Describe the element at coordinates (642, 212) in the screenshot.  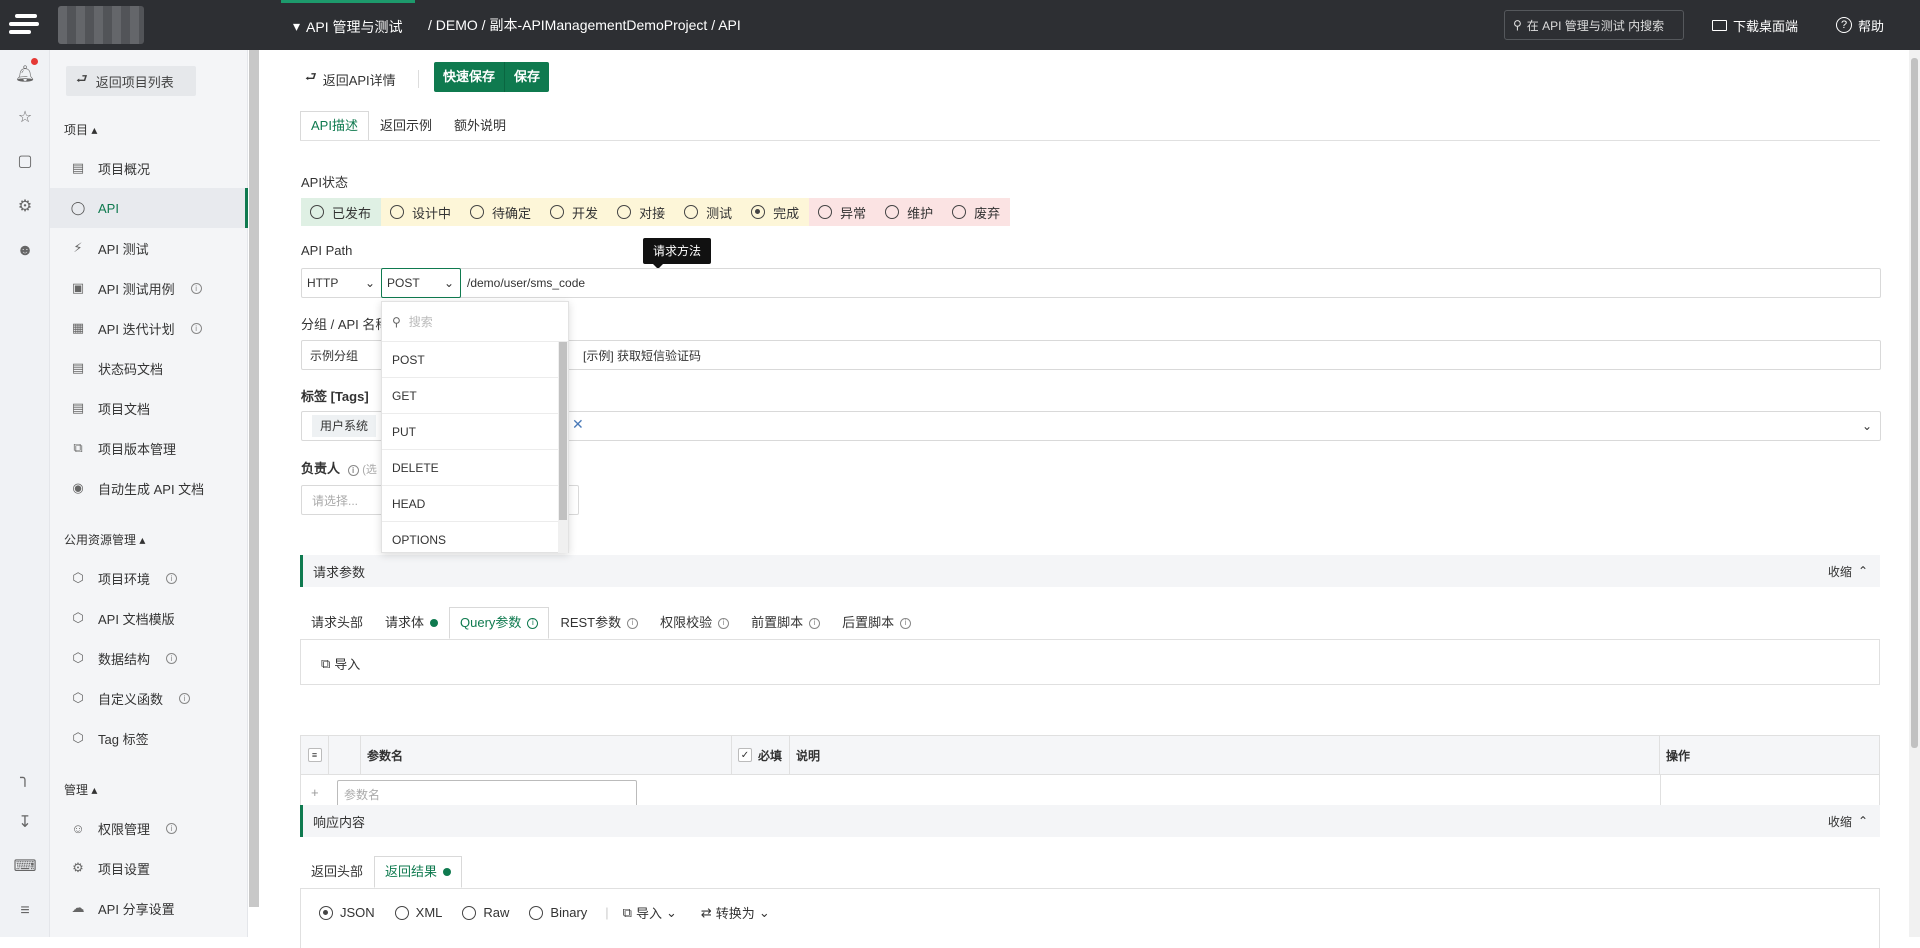
I see `status-option: 对接` at that location.